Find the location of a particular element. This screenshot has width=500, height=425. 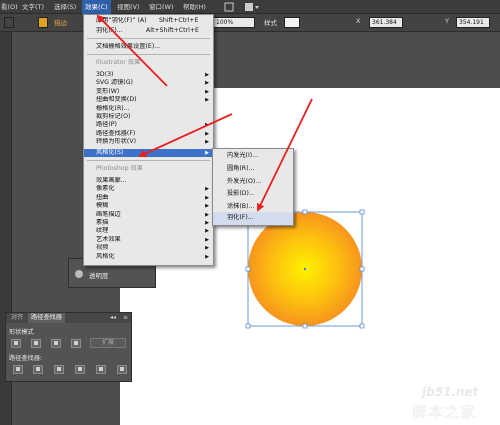

arrow-to-feather is located at coordinates (285, 155).